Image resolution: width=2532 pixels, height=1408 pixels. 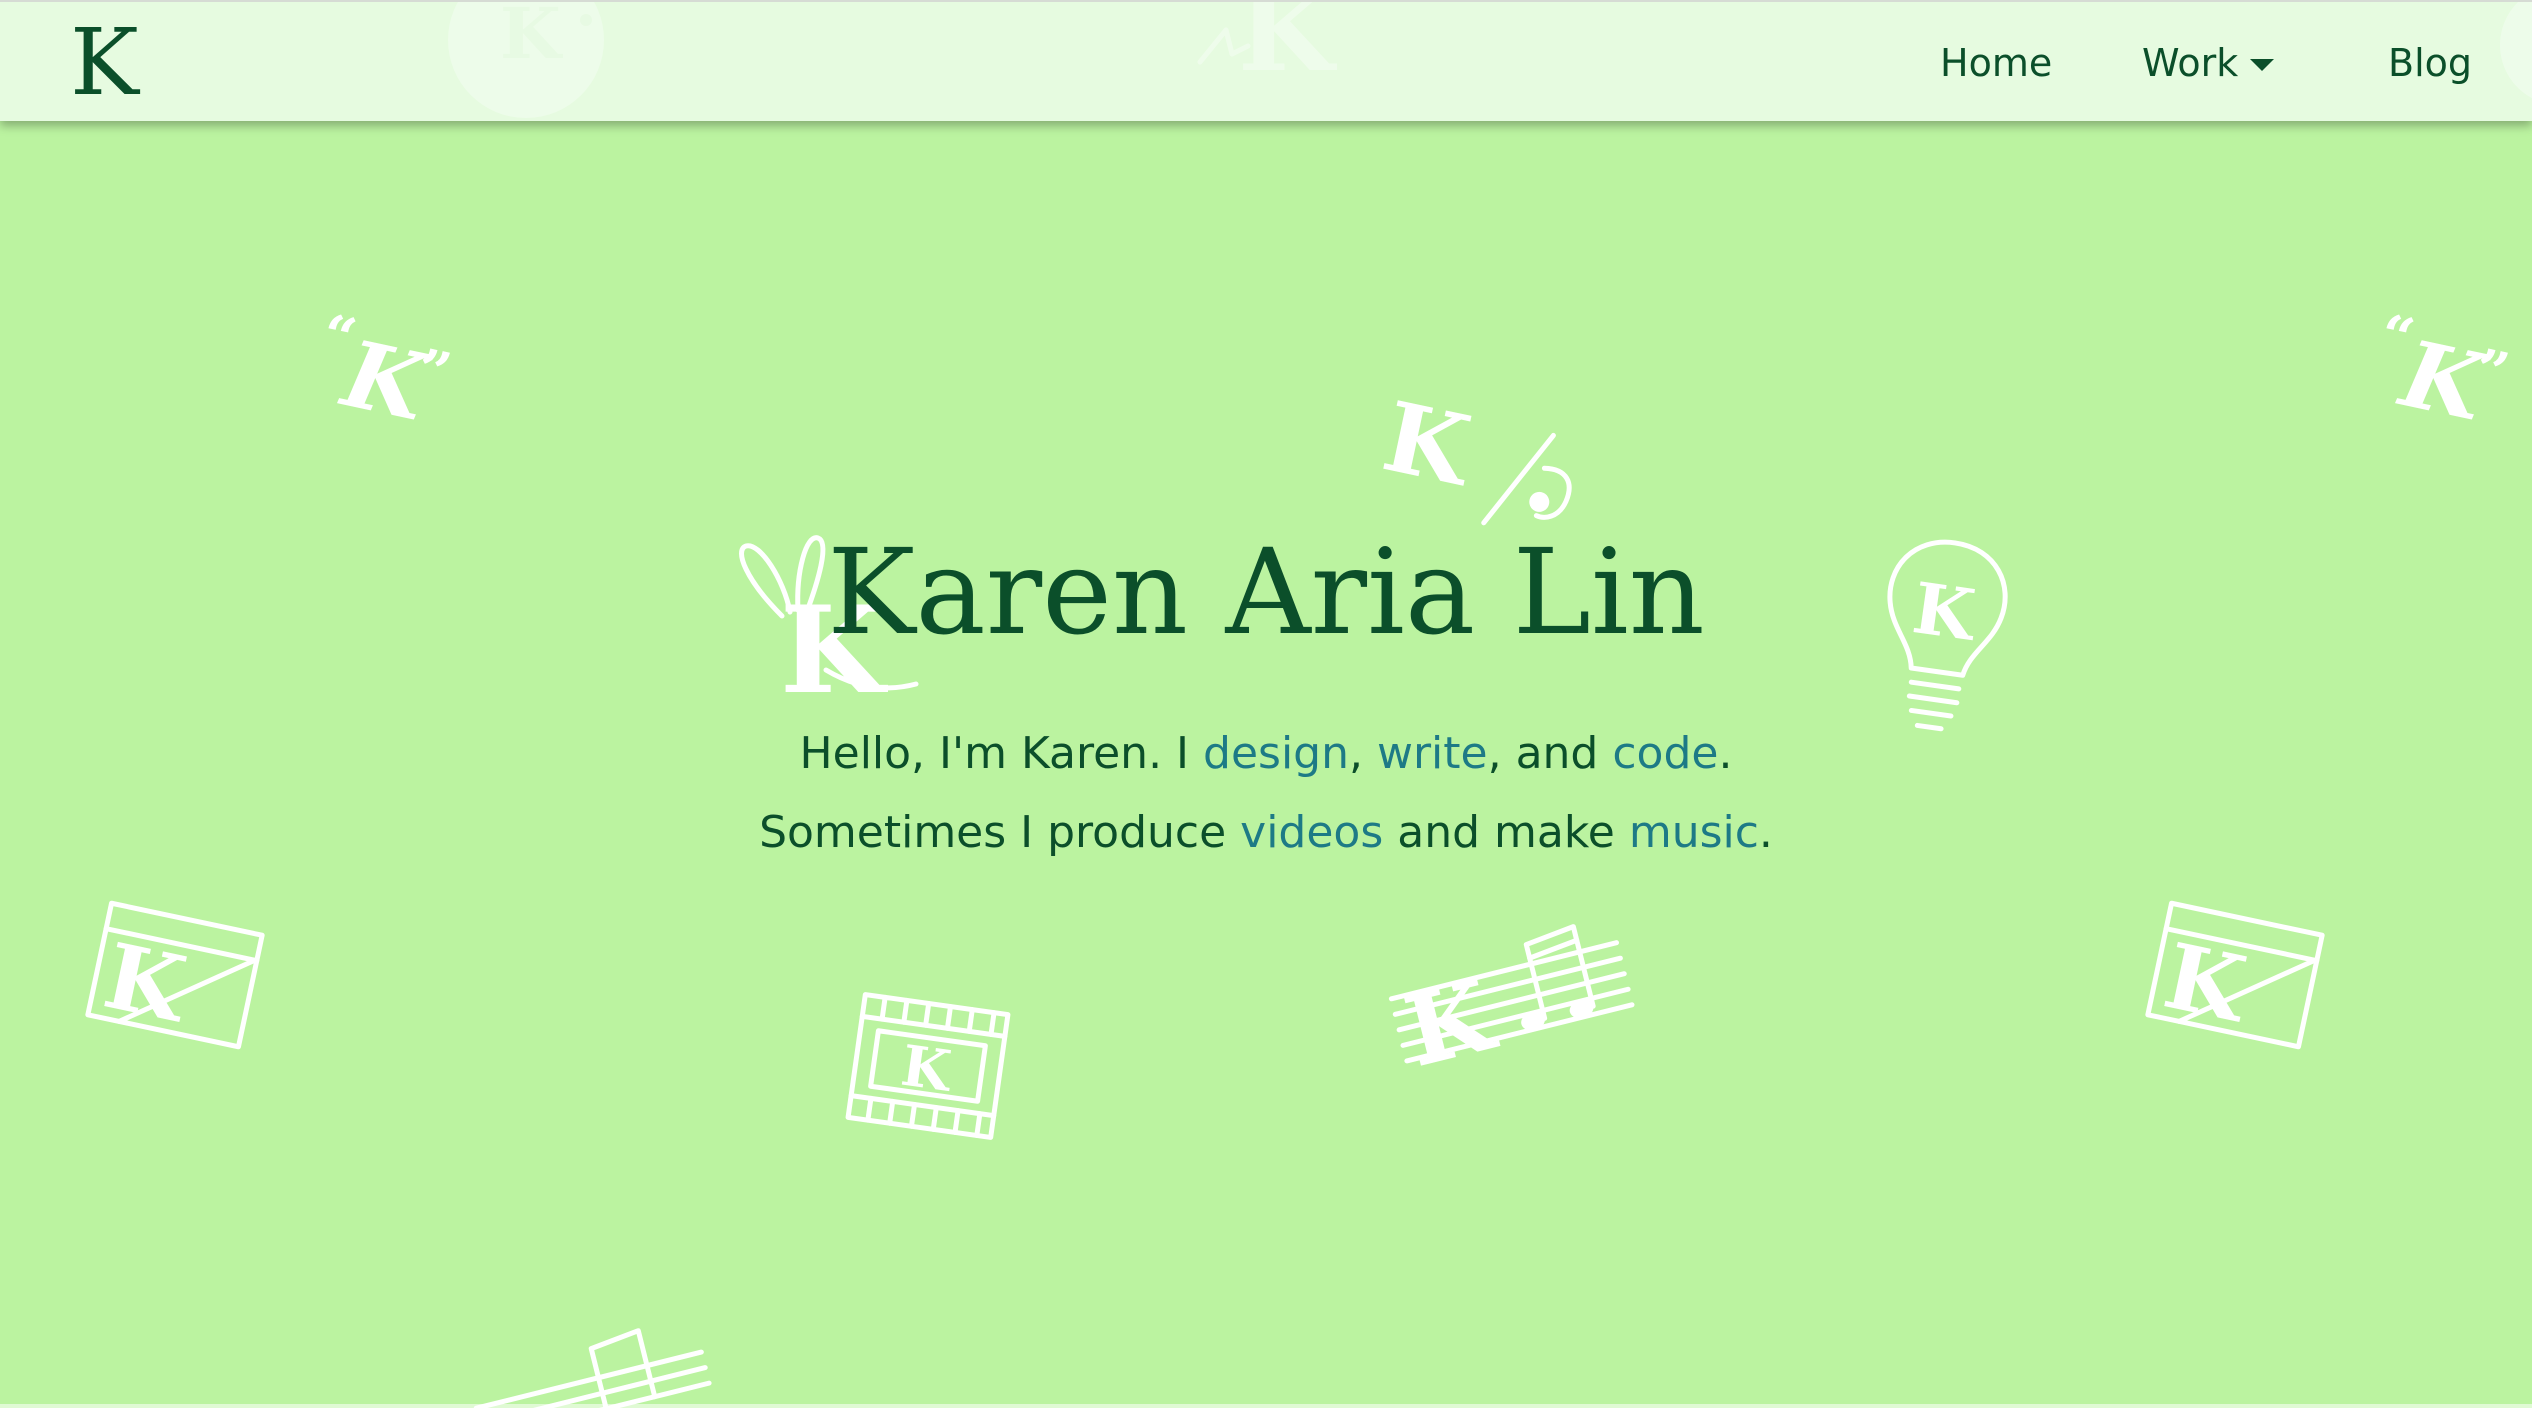 I want to click on intro-text: and make, so click(x=1506, y=832).